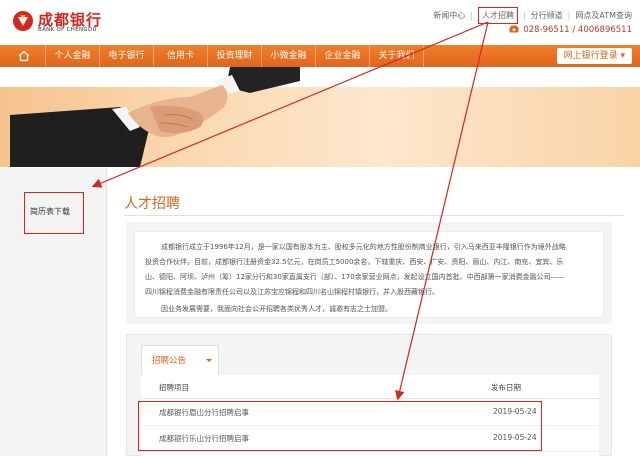 The width and height of the screenshot is (640, 456). What do you see at coordinates (289, 56) in the screenshot?
I see `nav-item-micro-finance: 小微金融` at bounding box center [289, 56].